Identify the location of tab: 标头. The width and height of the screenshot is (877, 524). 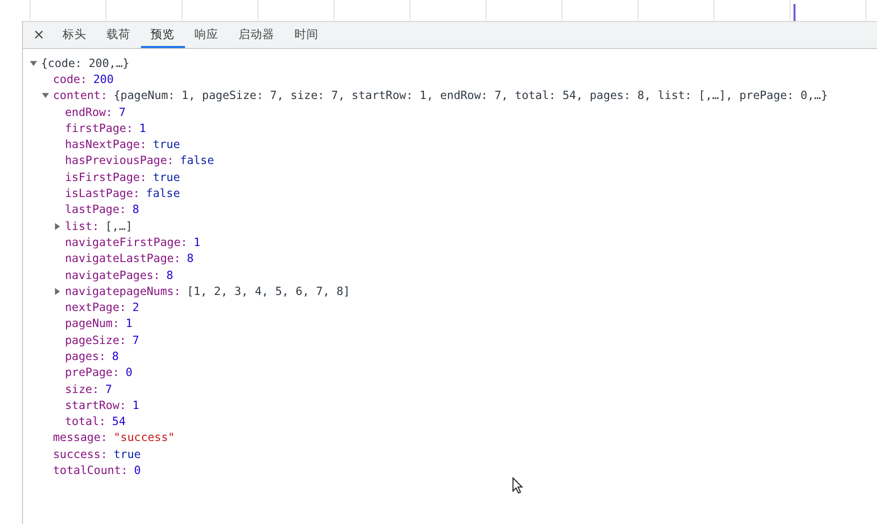
(74, 35).